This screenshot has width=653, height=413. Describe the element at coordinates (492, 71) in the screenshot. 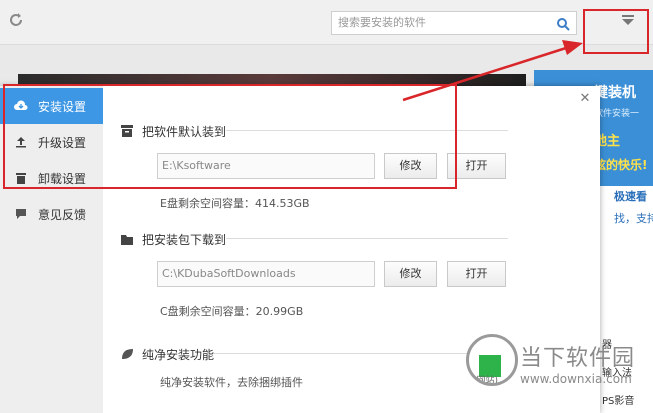

I see `annotation-arrow` at that location.